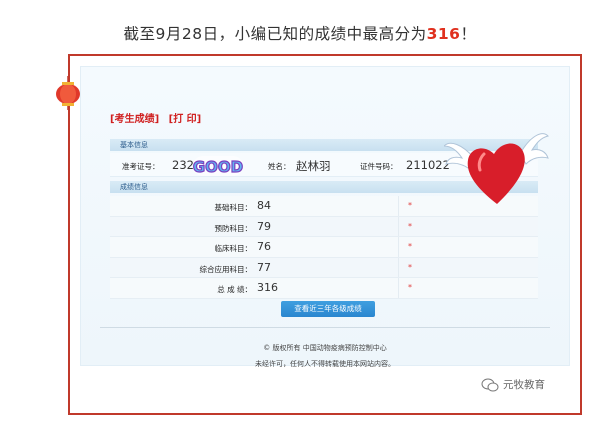 This screenshot has height=424, width=600. I want to click on footer-copyright: © 版权所有 中国动物疫病预防控制中心, so click(325, 348).